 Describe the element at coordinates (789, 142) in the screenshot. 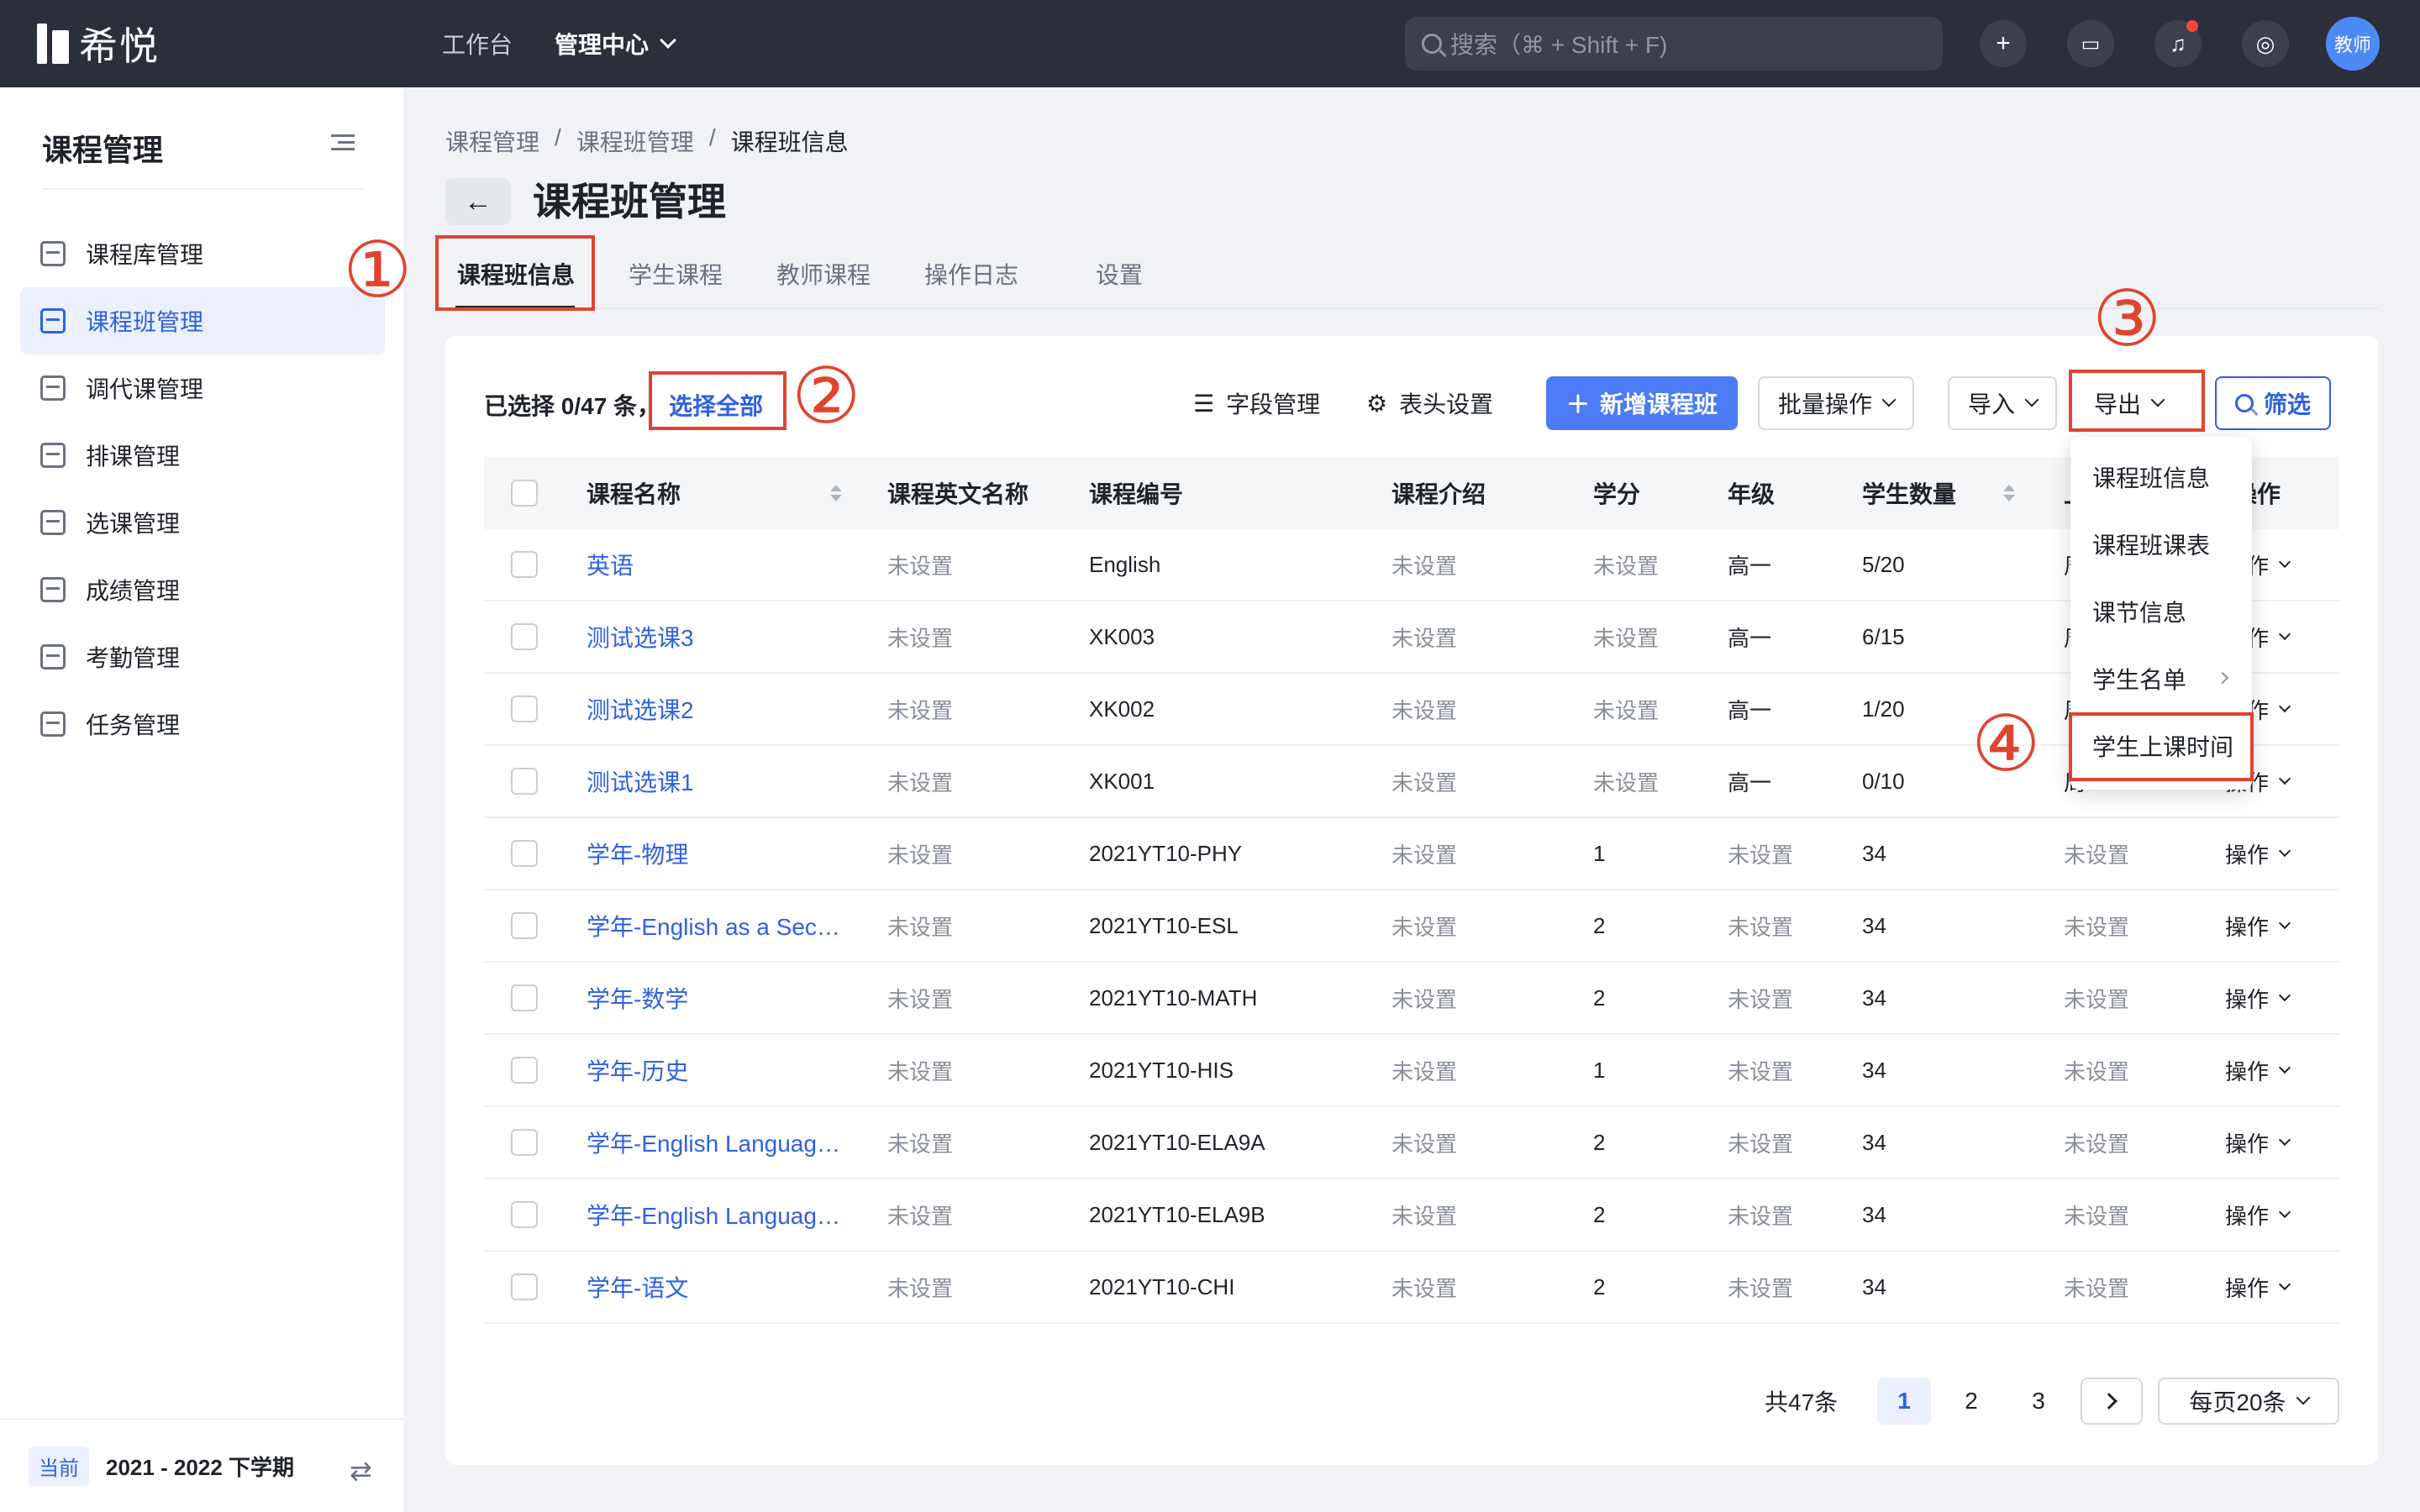

I see `breadcrumb-current: 课程班信息` at that location.